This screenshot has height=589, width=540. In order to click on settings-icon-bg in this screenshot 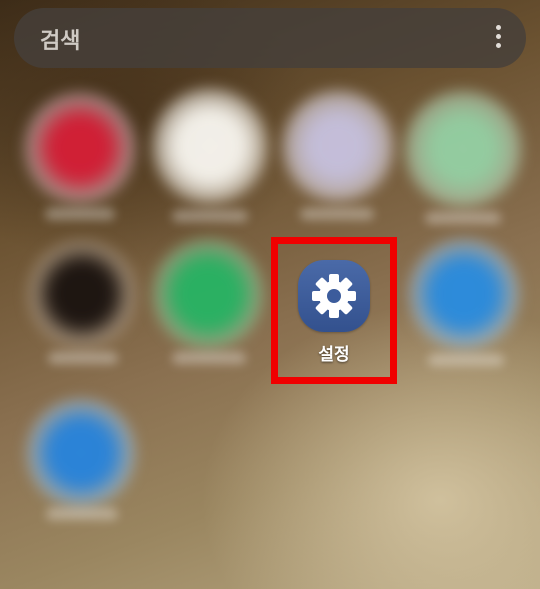, I will do `click(334, 296)`.